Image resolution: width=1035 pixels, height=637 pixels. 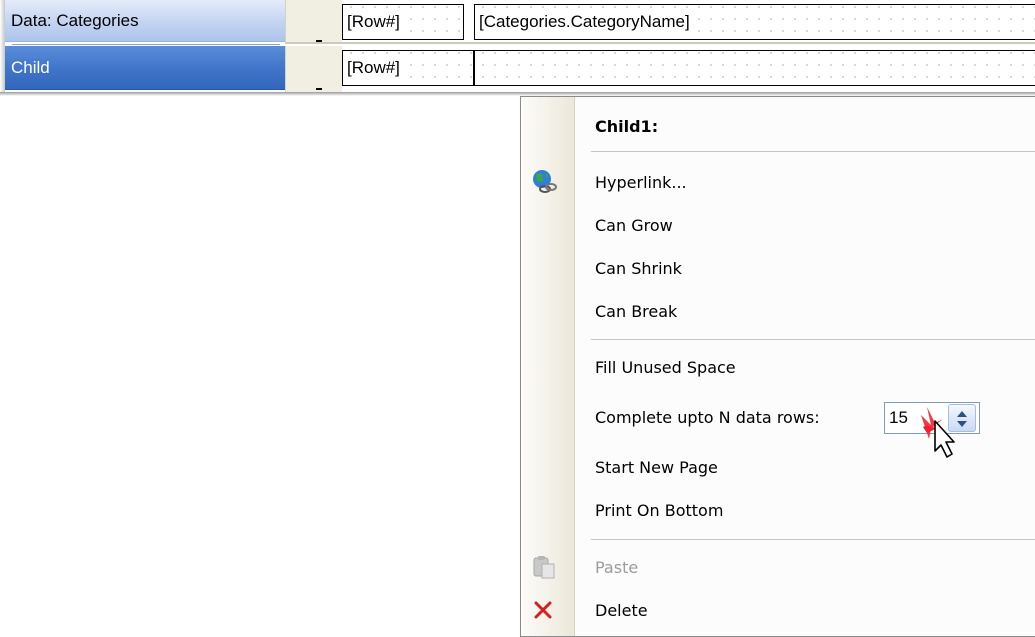 I want to click on menu-item-paste: Paste, so click(x=778, y=567).